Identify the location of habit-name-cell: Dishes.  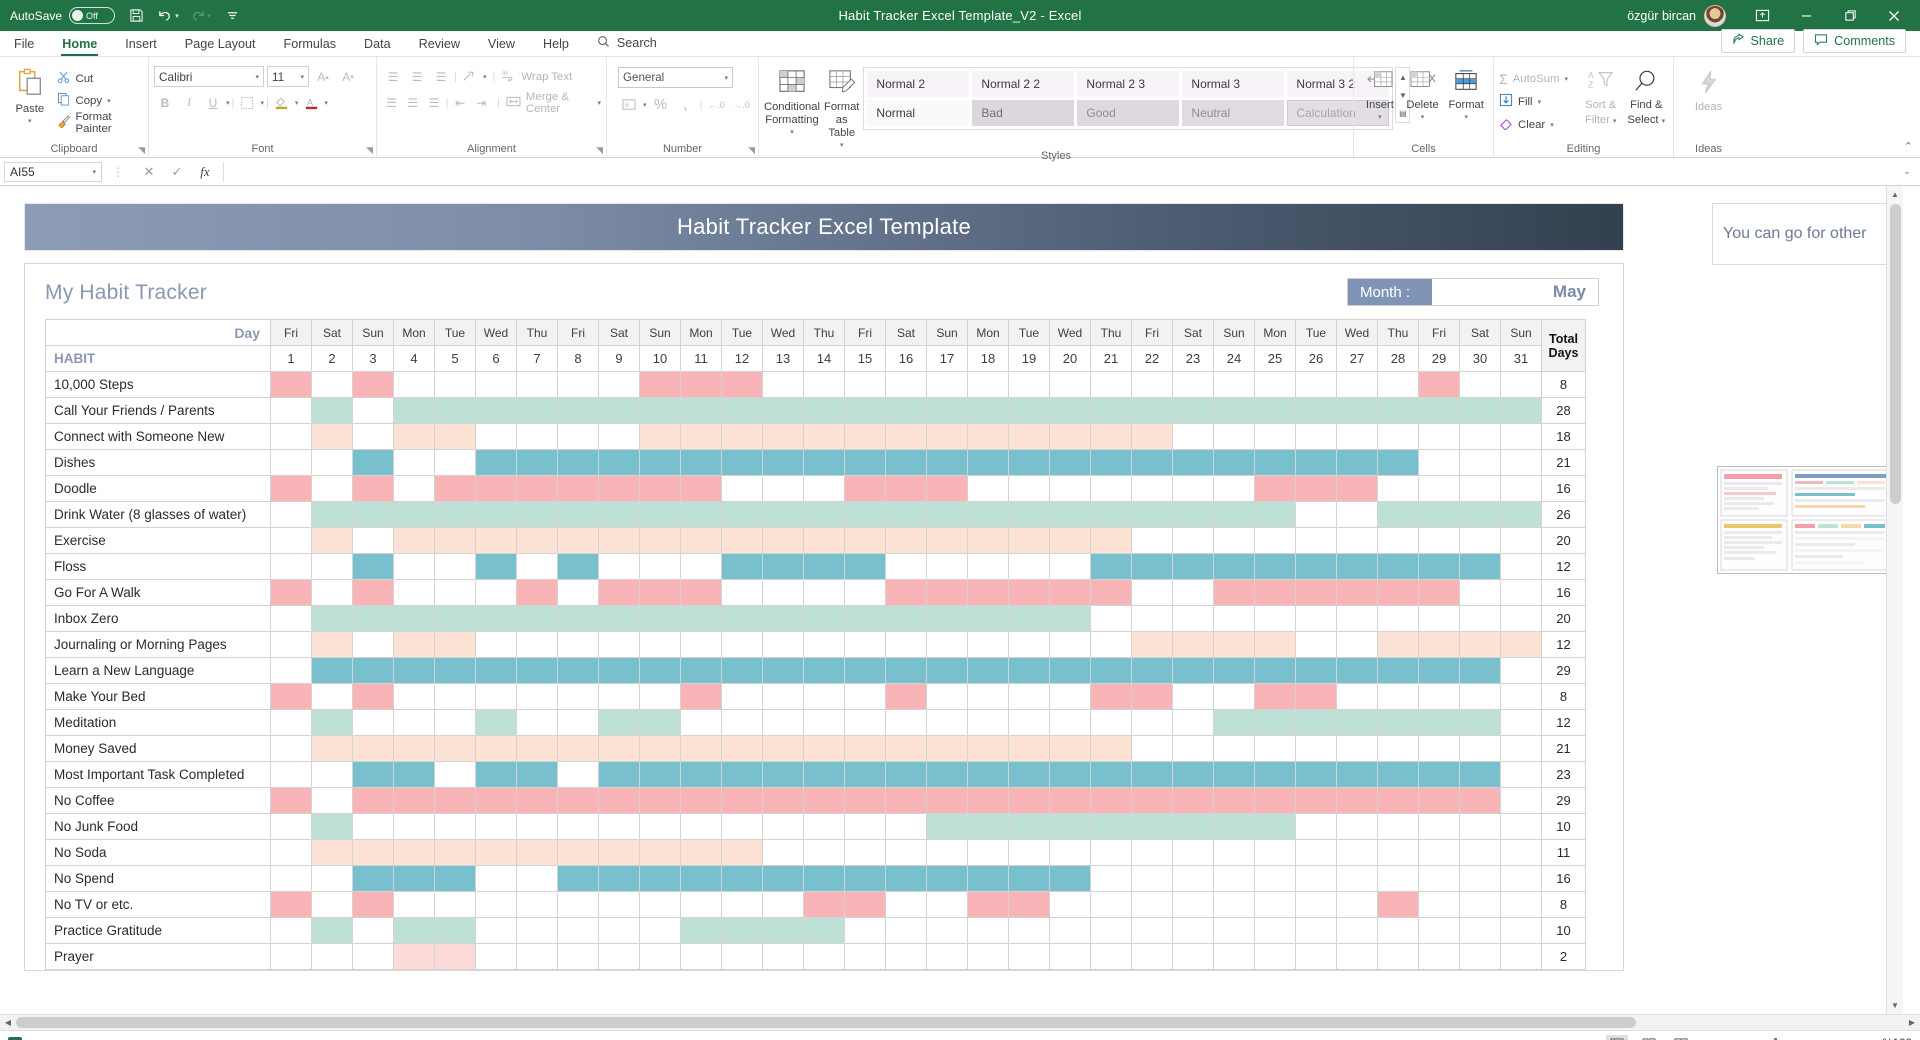
(158, 462).